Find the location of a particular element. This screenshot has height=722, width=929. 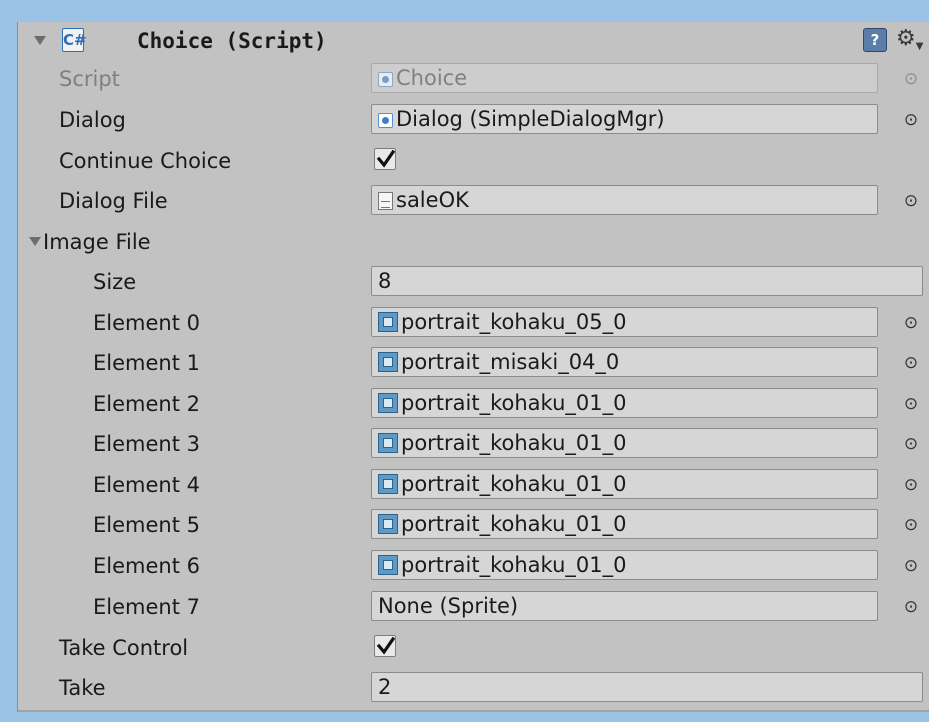

element-label: Element 3 is located at coordinates (146, 444).